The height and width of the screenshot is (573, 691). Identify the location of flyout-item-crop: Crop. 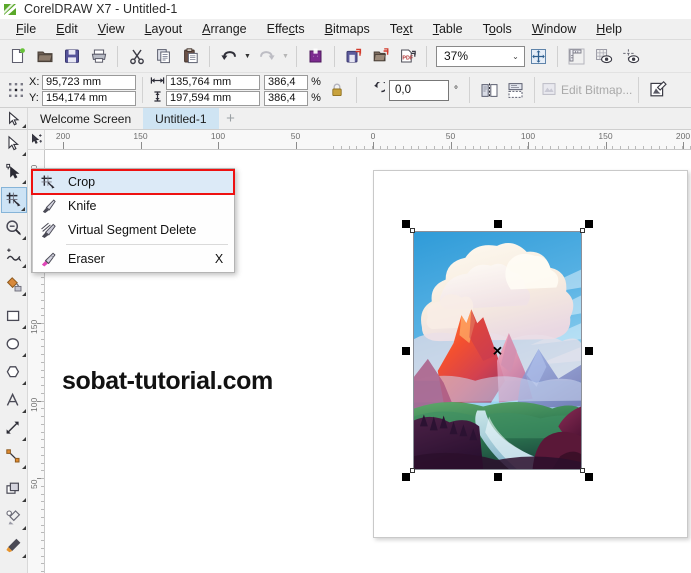
(133, 182).